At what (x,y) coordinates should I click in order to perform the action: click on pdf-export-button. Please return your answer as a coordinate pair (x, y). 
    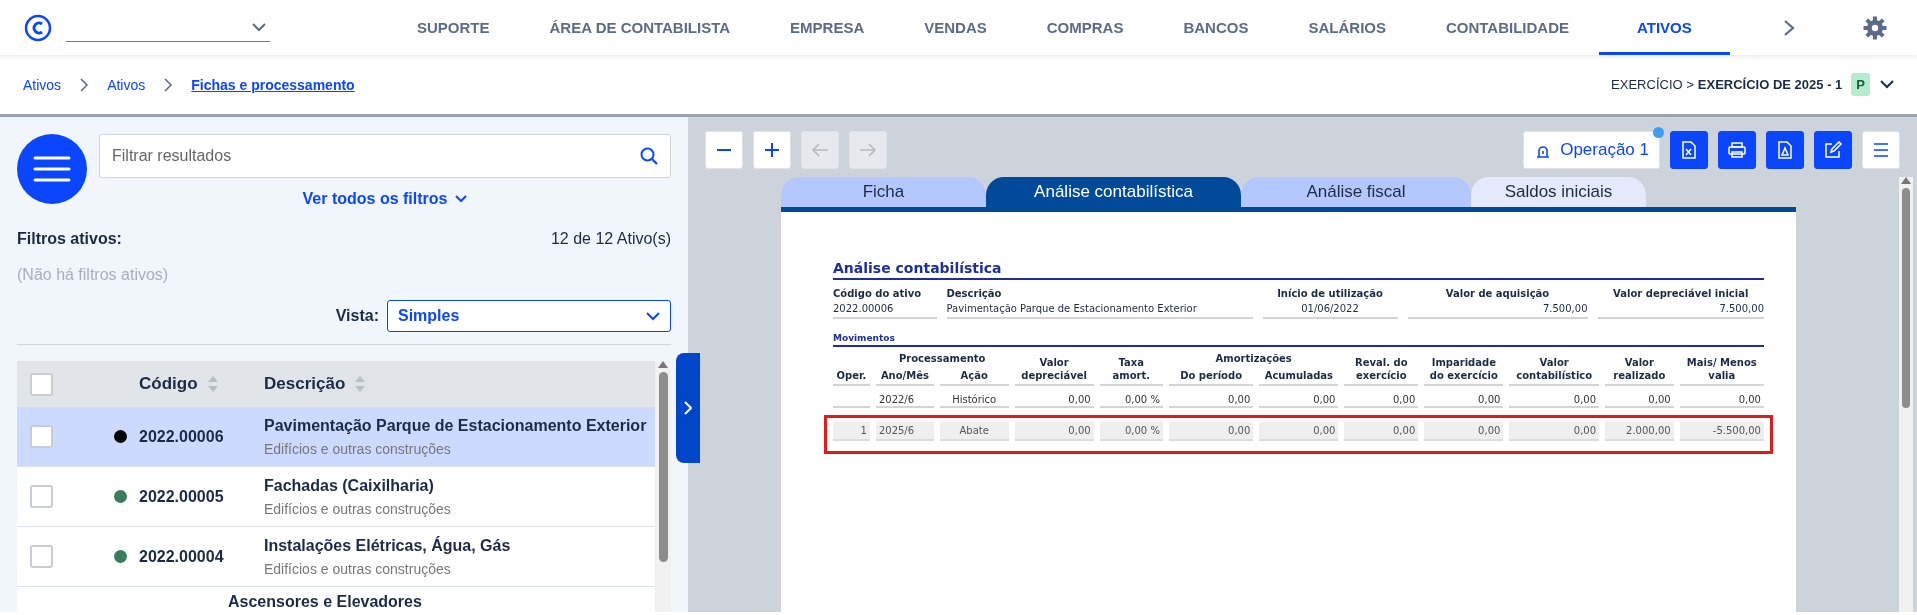
    Looking at the image, I should click on (1785, 150).